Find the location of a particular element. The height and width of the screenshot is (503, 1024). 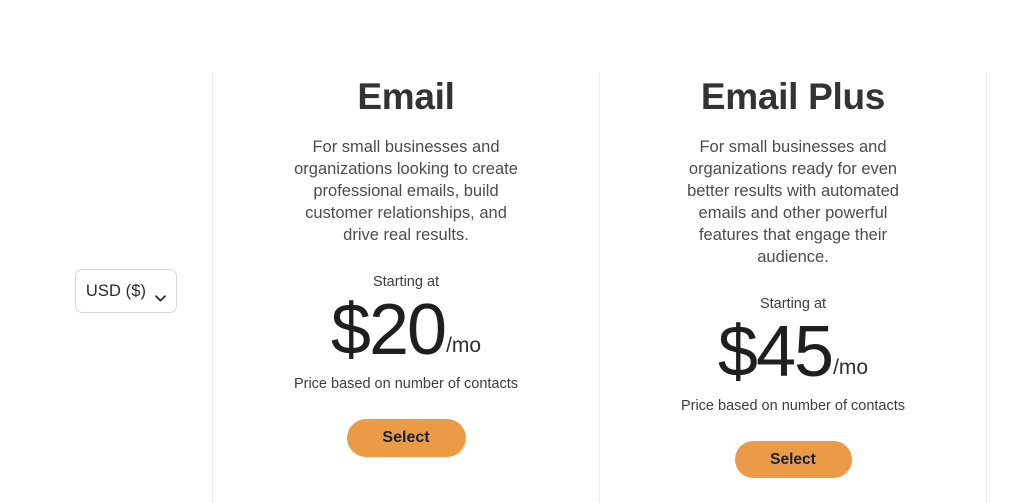

plan-price: $45 /mo is located at coordinates (793, 351).